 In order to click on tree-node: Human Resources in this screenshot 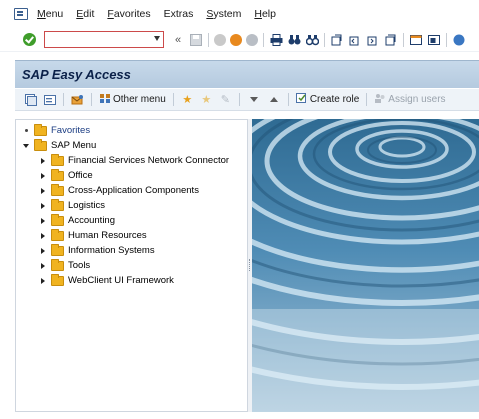, I will do `click(93, 235)`.